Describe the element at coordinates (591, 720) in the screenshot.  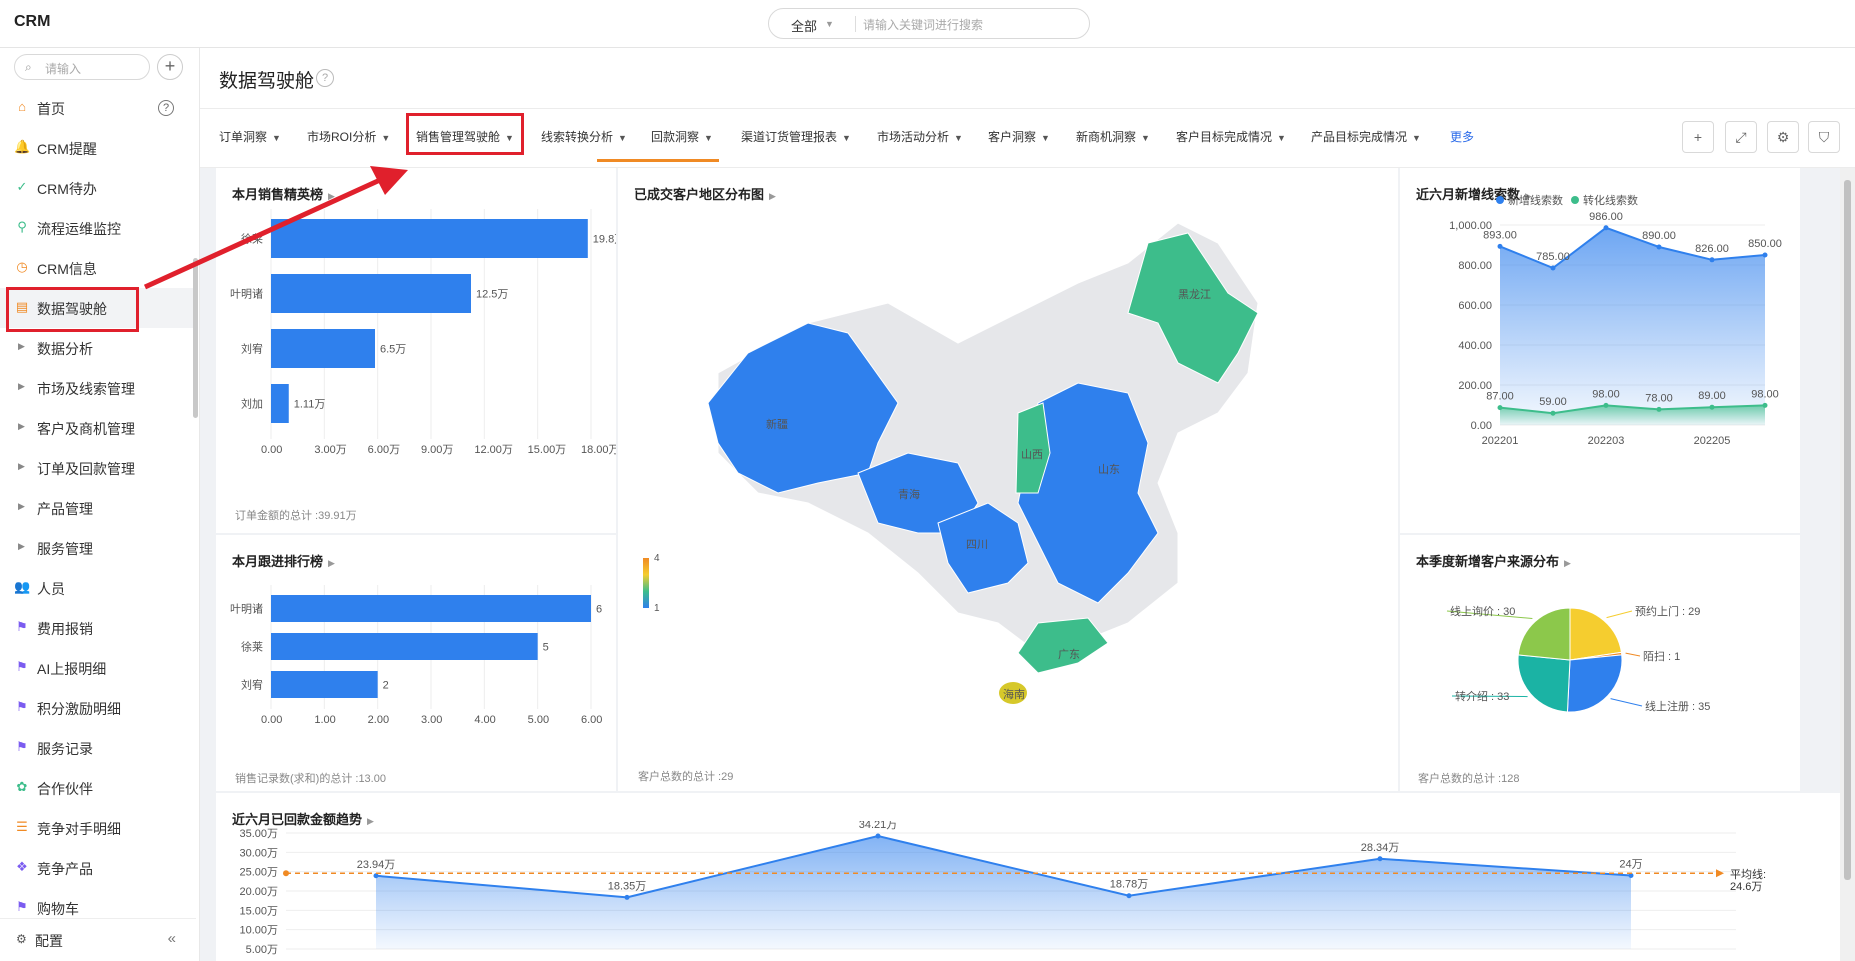
I see `x-tick-label: 6.00` at that location.